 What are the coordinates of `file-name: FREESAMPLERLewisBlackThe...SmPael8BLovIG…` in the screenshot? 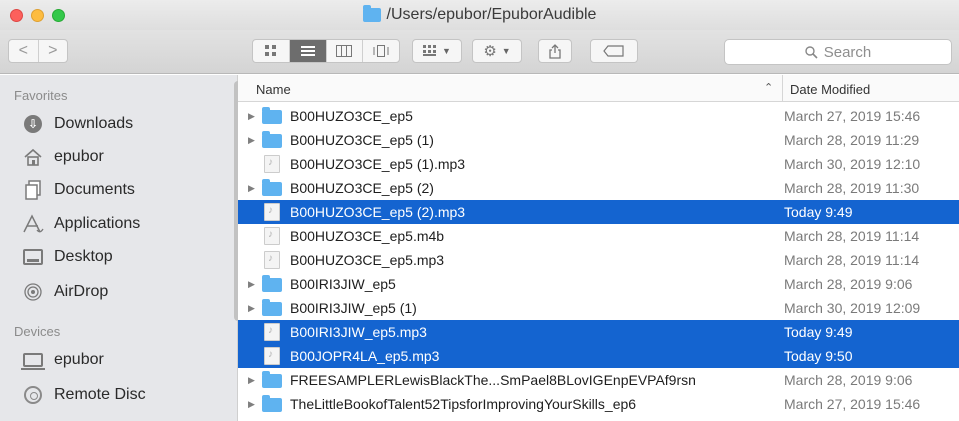 It's located at (493, 380).